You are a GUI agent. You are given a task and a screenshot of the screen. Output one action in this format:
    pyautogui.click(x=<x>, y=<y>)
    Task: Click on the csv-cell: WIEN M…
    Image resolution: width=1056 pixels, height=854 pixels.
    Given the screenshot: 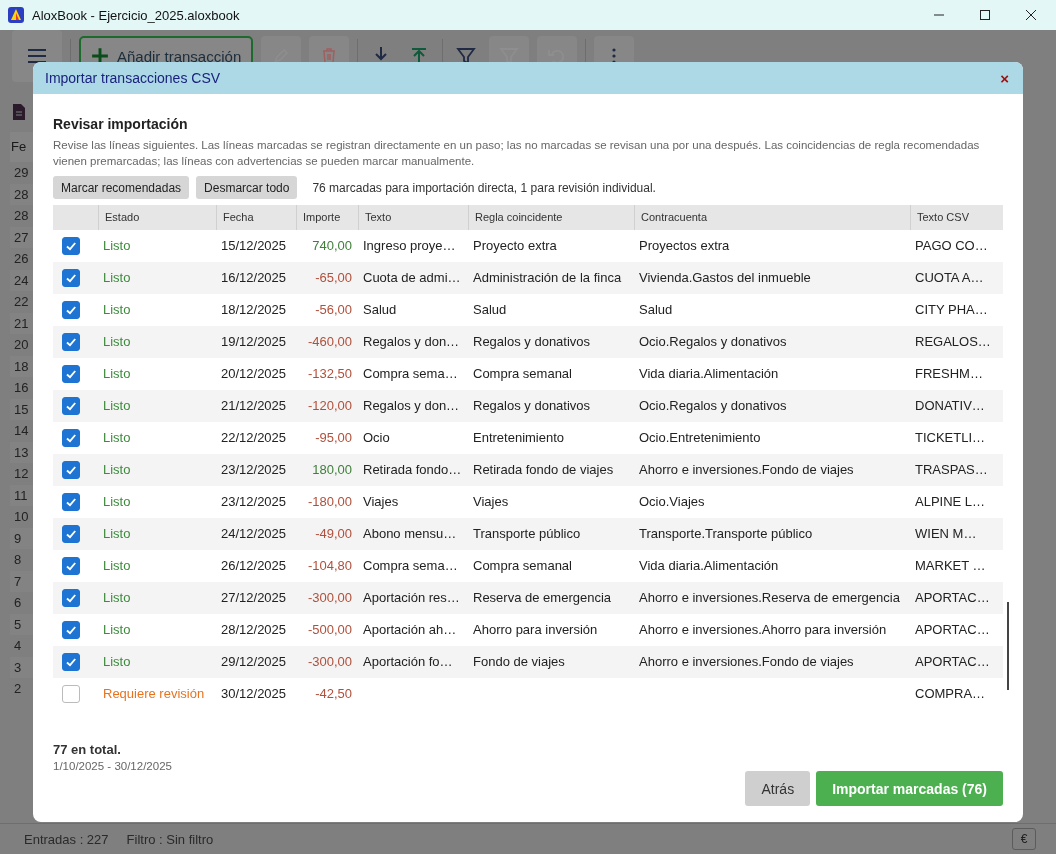 What is the action you would take?
    pyautogui.click(x=946, y=533)
    